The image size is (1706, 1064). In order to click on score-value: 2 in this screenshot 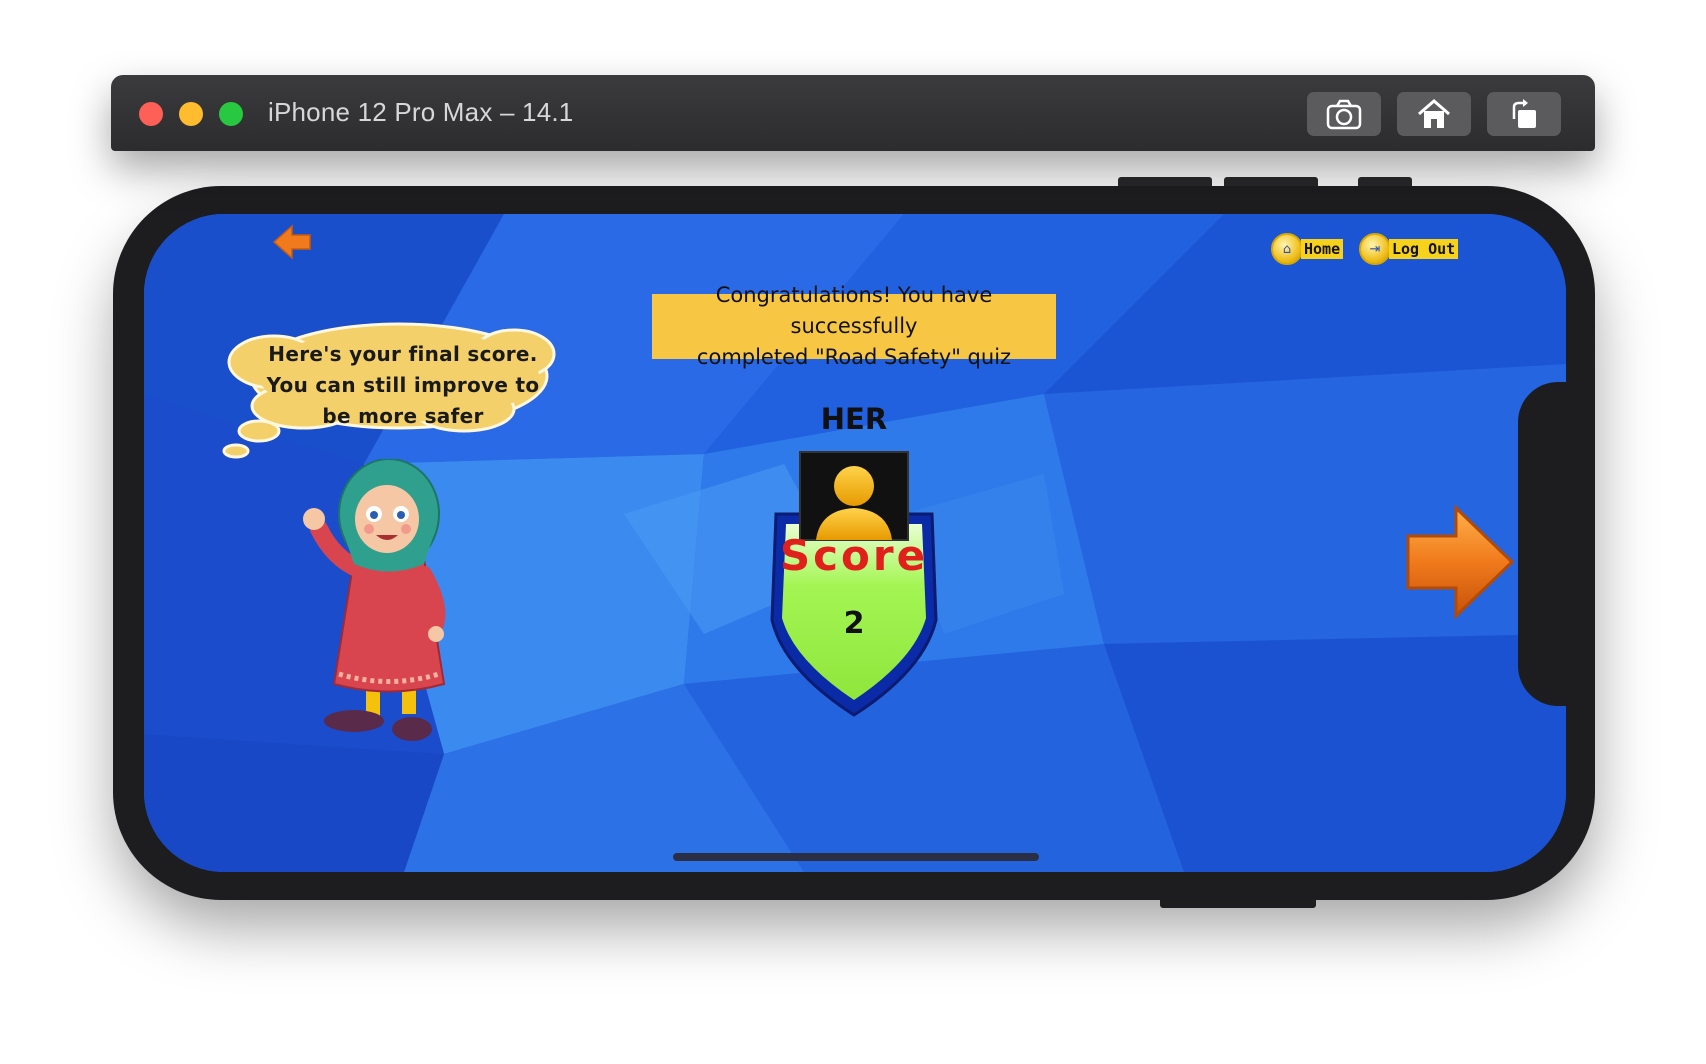, I will do `click(854, 623)`.